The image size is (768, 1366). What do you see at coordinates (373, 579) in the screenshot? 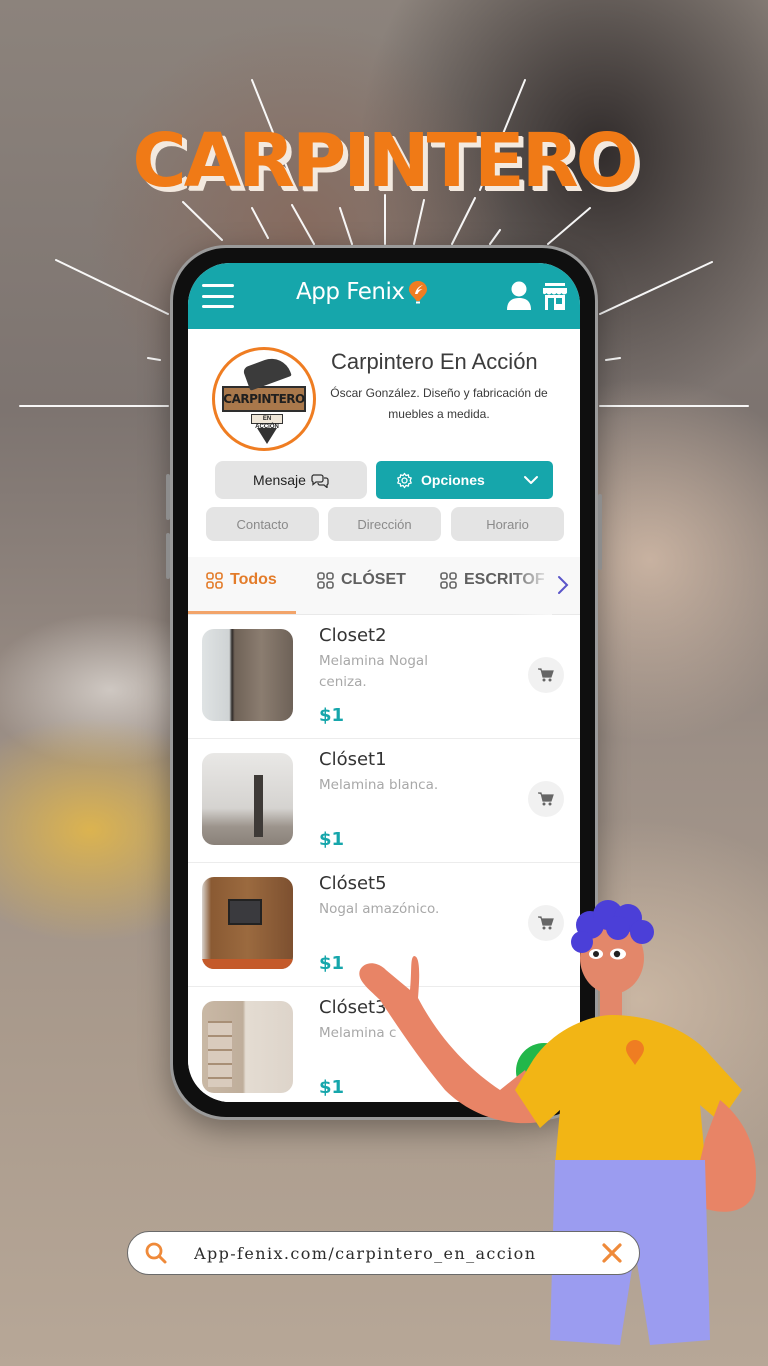
I see `tab-label: CLÓSET` at bounding box center [373, 579].